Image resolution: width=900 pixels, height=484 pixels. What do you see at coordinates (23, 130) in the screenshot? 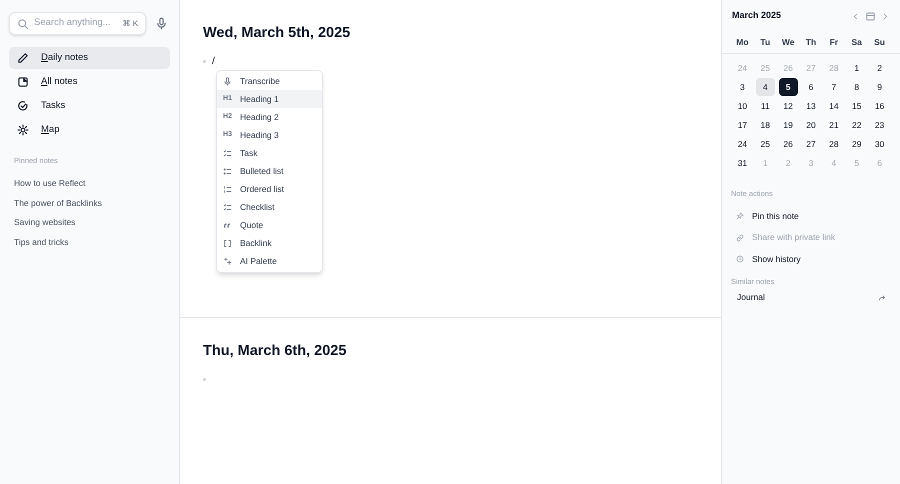
I see `sun-icon` at bounding box center [23, 130].